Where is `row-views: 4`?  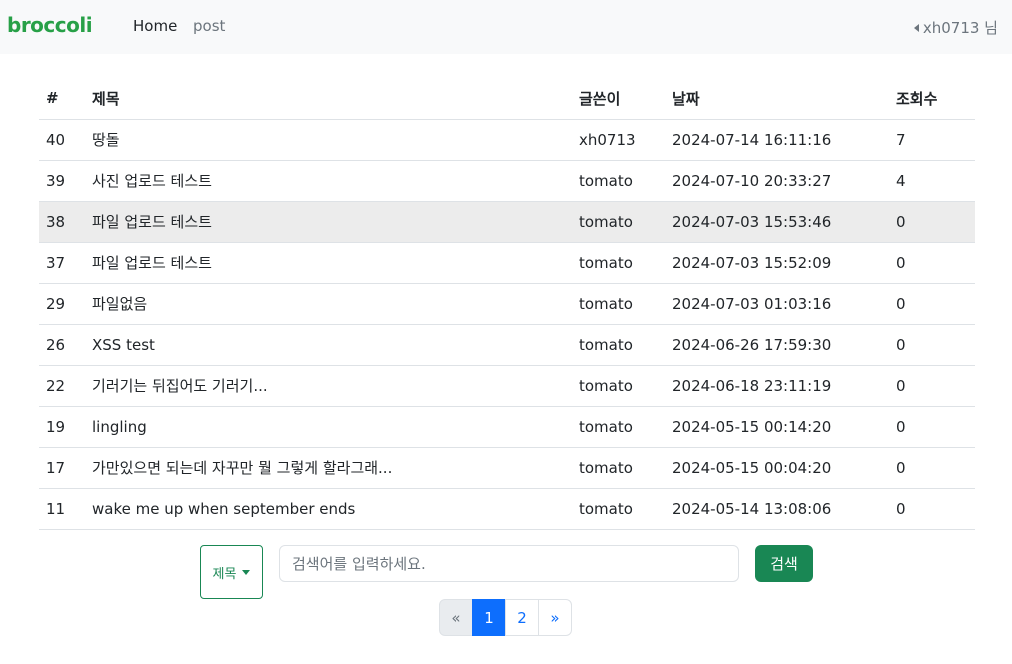
row-views: 4 is located at coordinates (932, 181).